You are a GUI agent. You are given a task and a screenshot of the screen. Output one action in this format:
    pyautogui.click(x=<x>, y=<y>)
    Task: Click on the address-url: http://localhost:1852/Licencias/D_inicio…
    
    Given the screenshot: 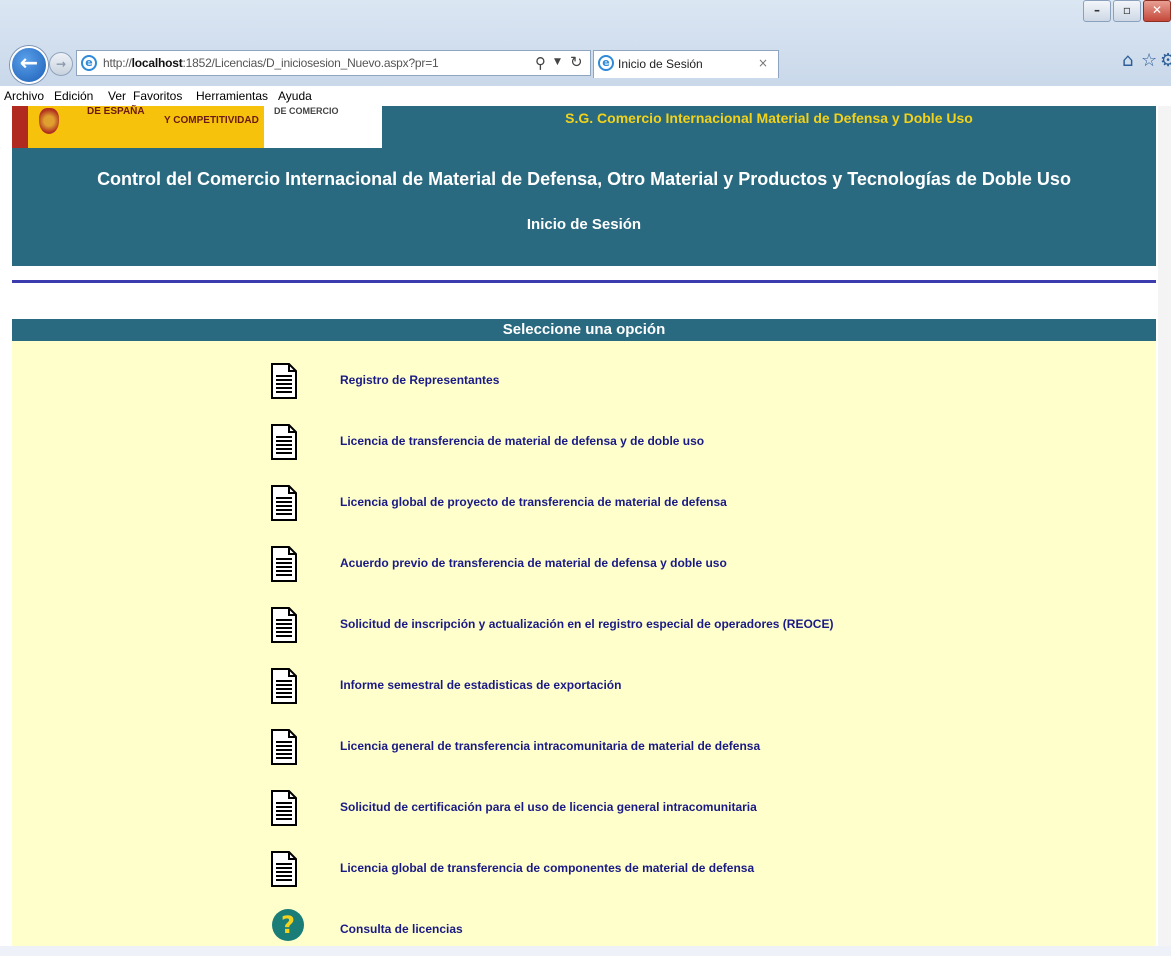 What is the action you would take?
    pyautogui.click(x=271, y=63)
    